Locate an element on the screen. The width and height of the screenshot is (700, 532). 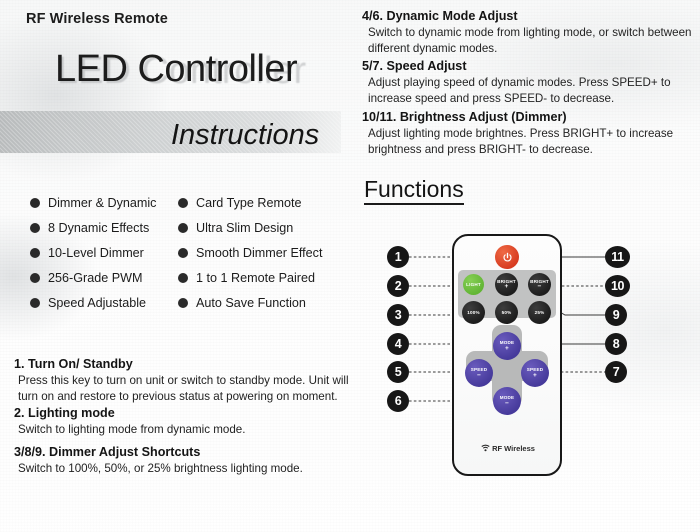
feature-label: 1 to 1 Remote Paired is located at coordinates (256, 277).